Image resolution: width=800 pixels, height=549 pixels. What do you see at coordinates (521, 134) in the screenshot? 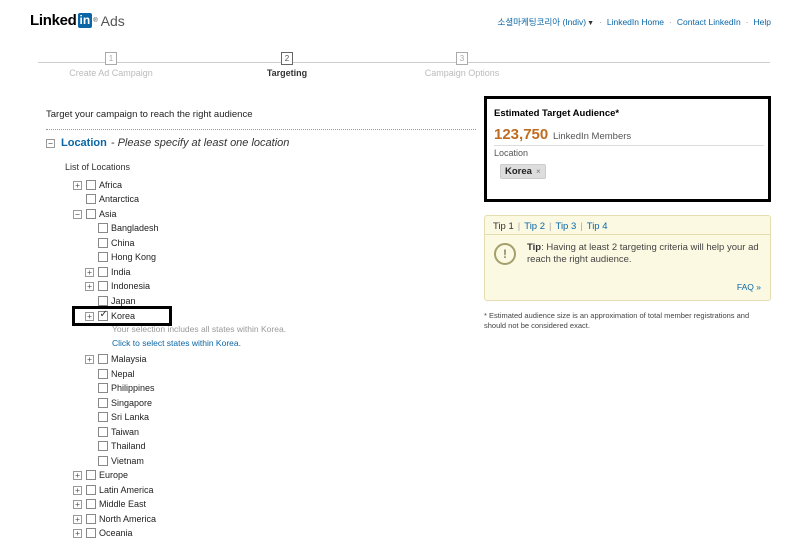
I see `audience-count: 123,750` at bounding box center [521, 134].